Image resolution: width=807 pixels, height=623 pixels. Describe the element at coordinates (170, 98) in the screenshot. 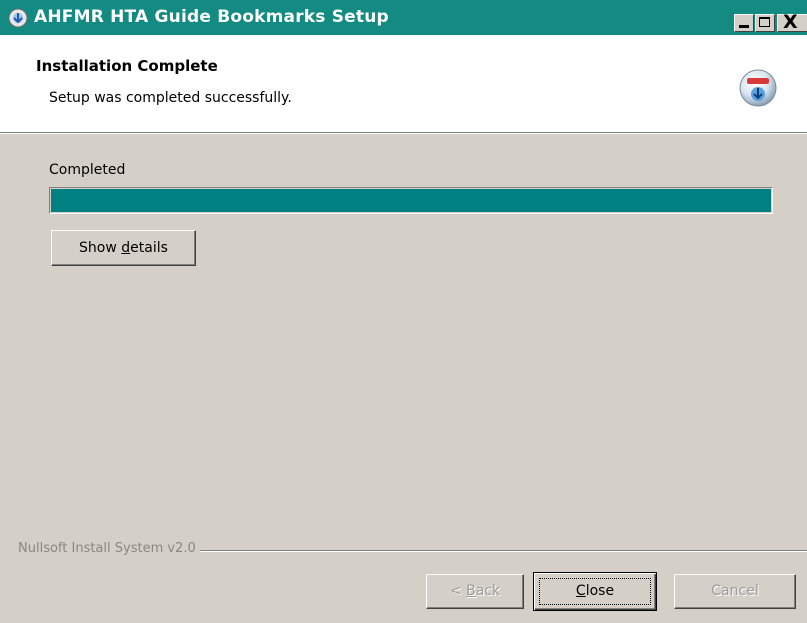

I see `page-subtitle: Setup was completed successfully.` at that location.